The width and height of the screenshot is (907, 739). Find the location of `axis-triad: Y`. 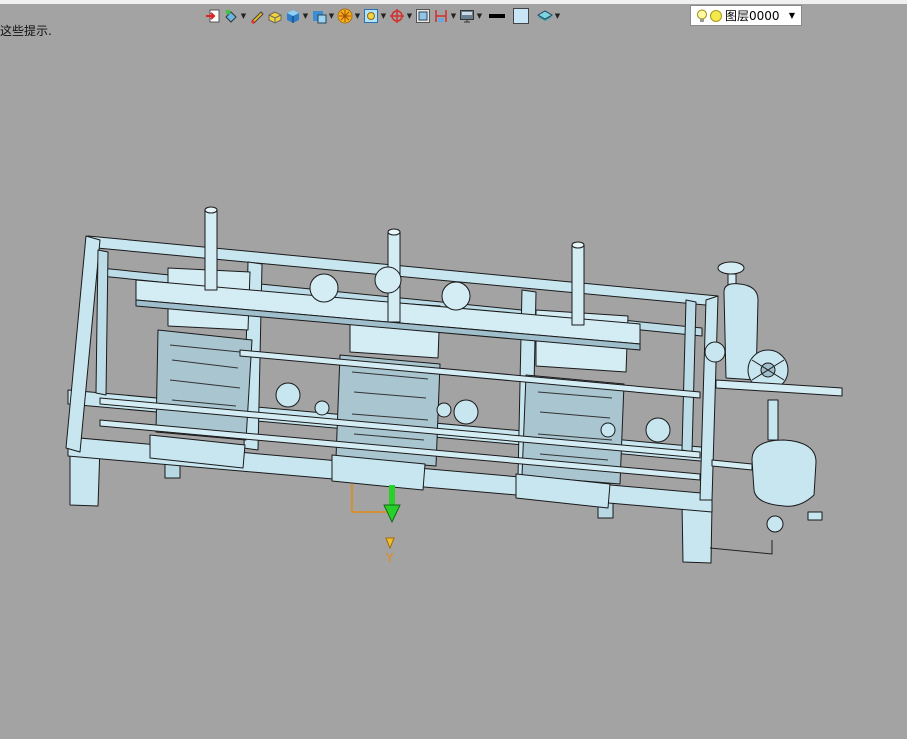

axis-triad: Y is located at coordinates (376, 524).